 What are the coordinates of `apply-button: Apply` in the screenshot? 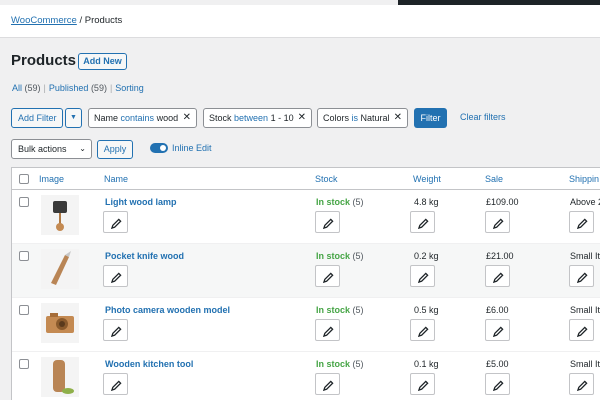 It's located at (115, 149).